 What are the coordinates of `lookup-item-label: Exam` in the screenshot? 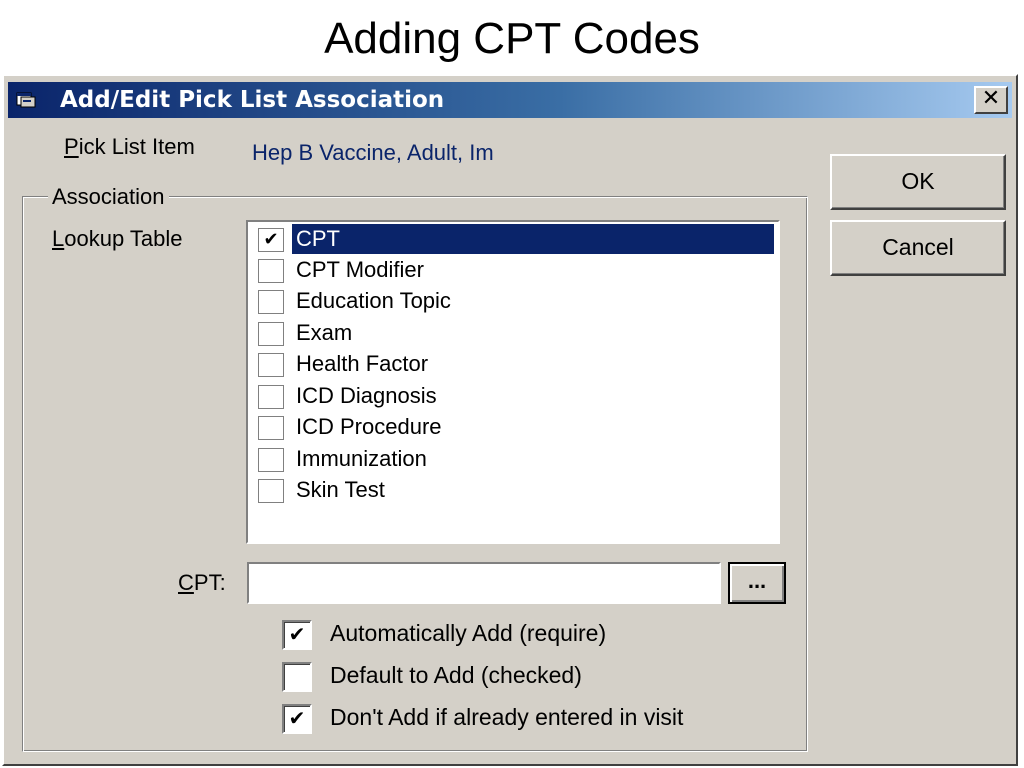 It's located at (324, 332).